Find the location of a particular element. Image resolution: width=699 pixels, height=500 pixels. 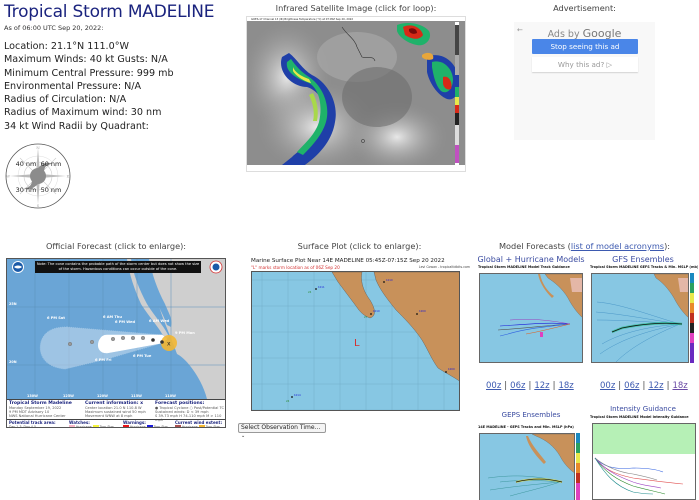

ad-label: Advertisement: is located at coordinates (584, 8).